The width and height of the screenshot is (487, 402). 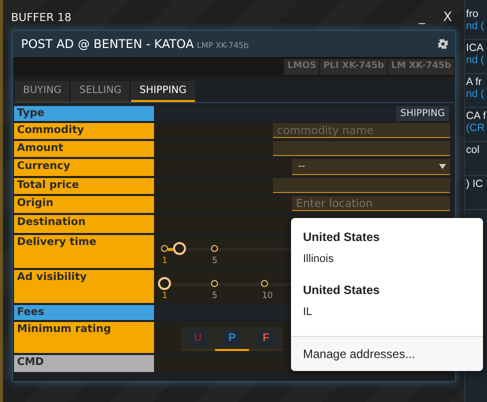 I want to click on background-text: A fr, so click(x=474, y=82).